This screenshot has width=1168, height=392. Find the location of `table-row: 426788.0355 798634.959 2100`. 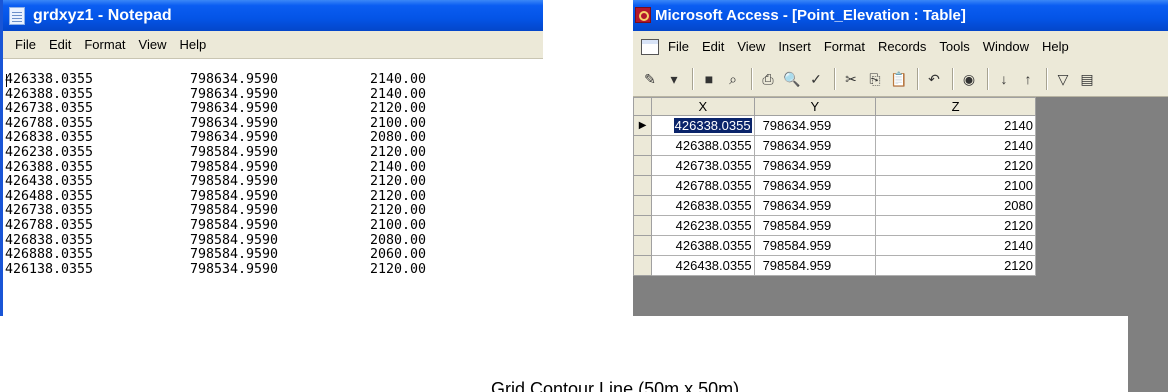

table-row: 426788.0355 798634.959 2100 is located at coordinates (834, 185).